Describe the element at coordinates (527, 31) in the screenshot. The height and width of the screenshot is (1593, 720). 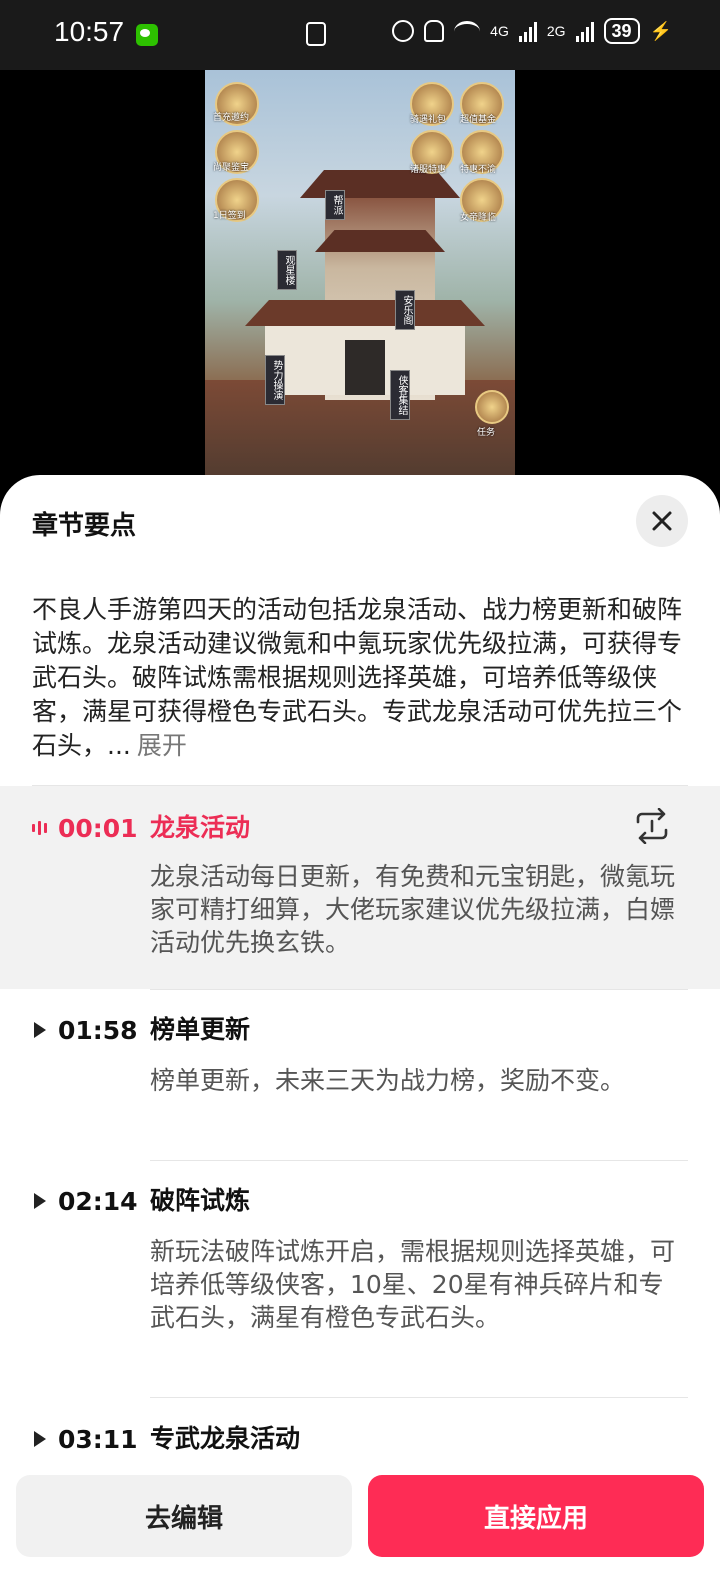
I see `signal-icon` at that location.